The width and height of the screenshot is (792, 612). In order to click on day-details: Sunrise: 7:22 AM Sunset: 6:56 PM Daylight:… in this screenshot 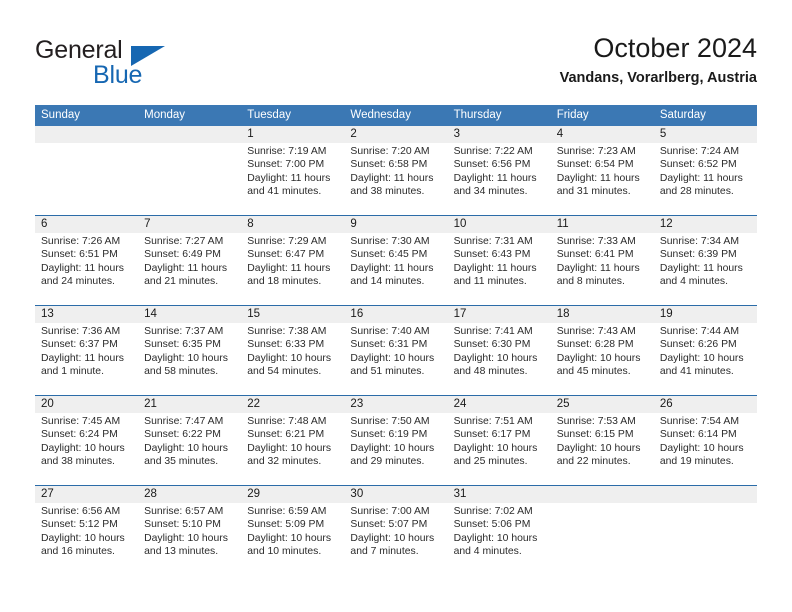, I will do `click(499, 172)`.